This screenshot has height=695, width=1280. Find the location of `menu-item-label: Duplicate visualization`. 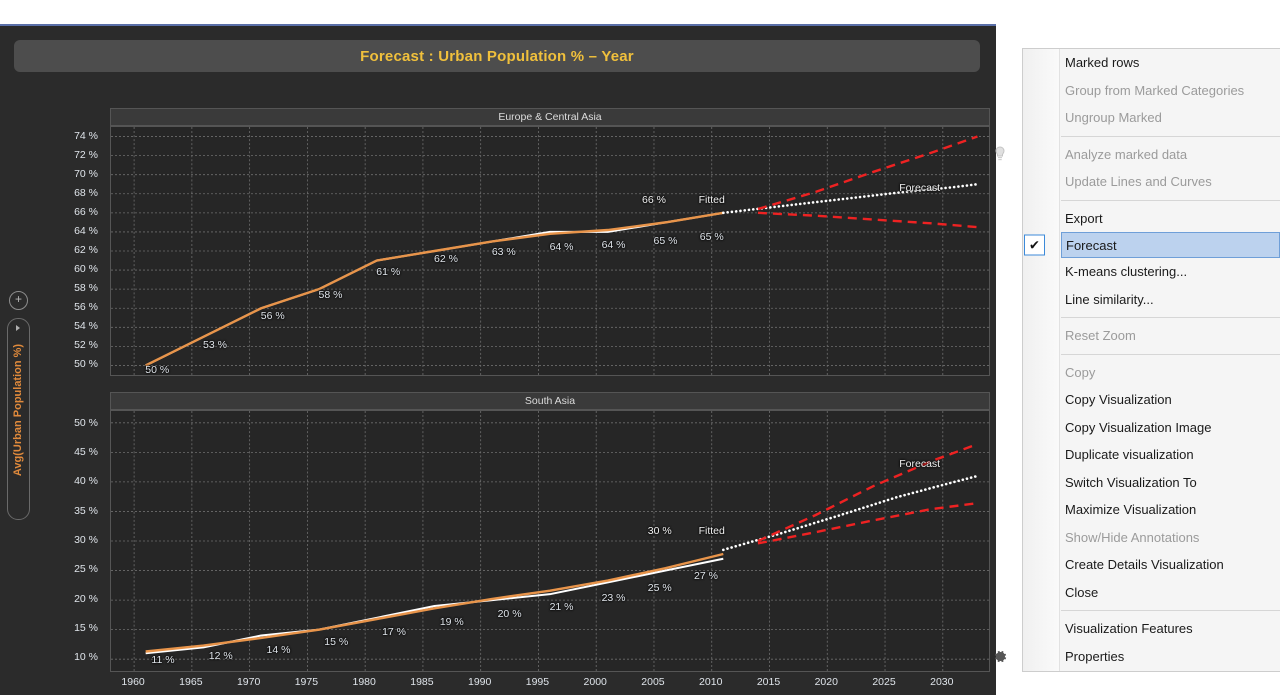

menu-item-label: Duplicate visualization is located at coordinates (1129, 455).